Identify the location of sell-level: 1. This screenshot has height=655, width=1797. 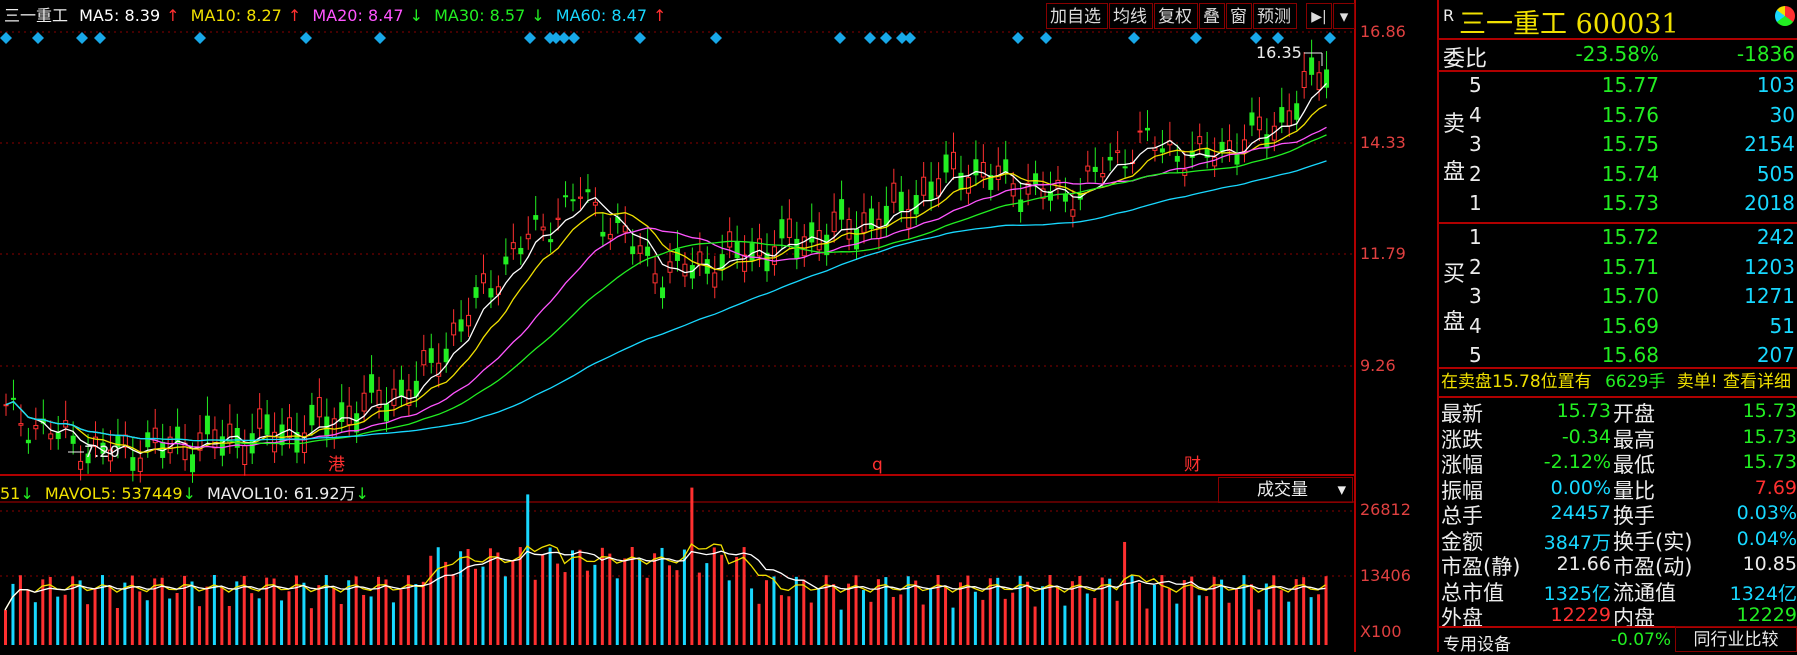
(1475, 203).